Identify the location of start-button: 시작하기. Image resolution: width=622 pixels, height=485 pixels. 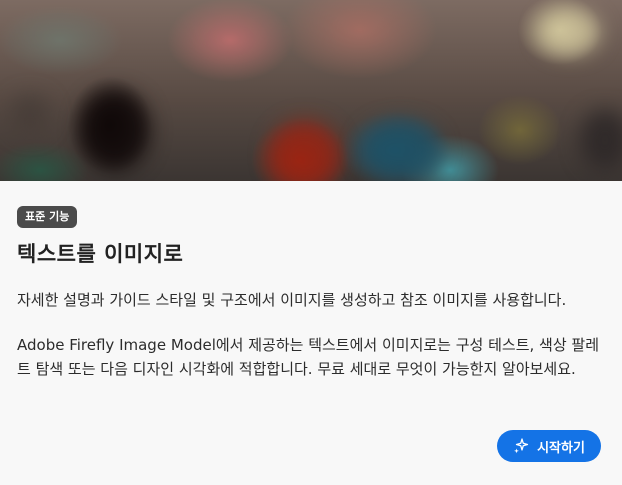
(549, 446).